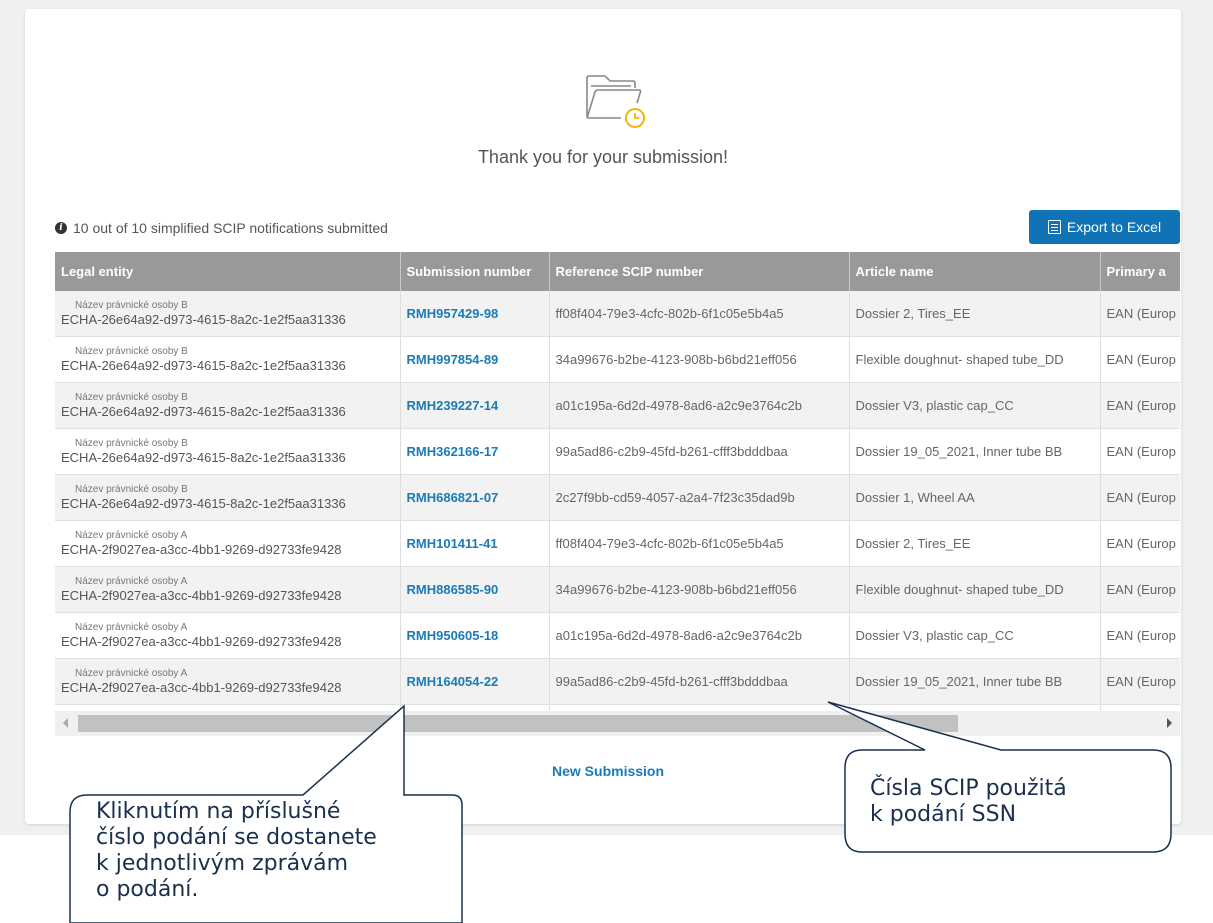  What do you see at coordinates (236, 837) in the screenshot?
I see `left-callout-line: číslo podání se dostanete` at bounding box center [236, 837].